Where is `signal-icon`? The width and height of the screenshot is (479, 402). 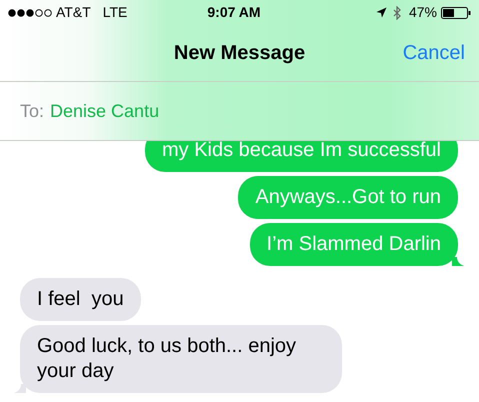
signal-icon is located at coordinates (30, 12).